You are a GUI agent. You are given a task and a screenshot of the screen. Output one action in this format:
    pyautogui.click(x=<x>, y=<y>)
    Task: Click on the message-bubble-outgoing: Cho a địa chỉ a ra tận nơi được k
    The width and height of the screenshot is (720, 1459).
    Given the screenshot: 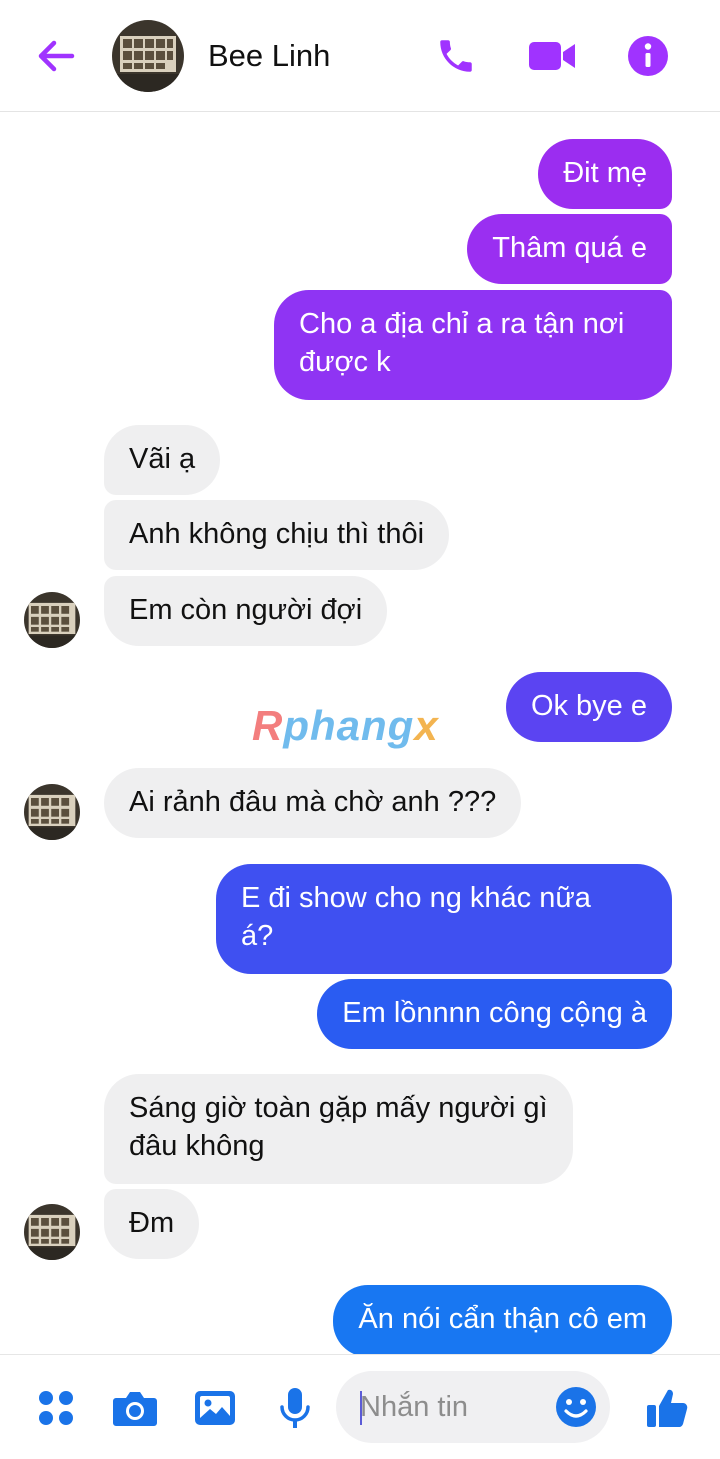 What is the action you would take?
    pyautogui.click(x=473, y=345)
    